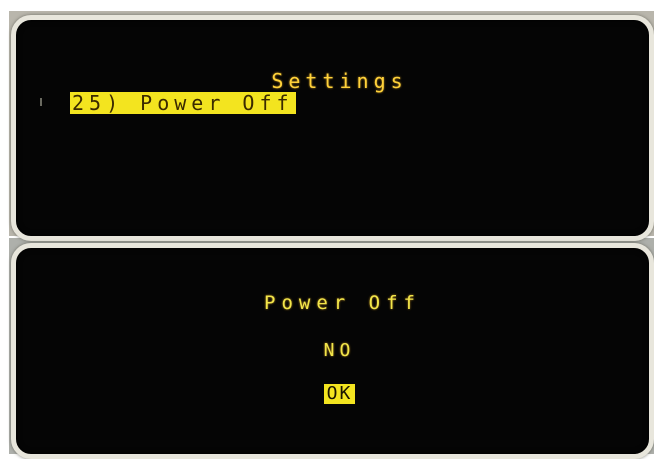  I want to click on menu-item-power-off: 25) Power Off, so click(183, 103).